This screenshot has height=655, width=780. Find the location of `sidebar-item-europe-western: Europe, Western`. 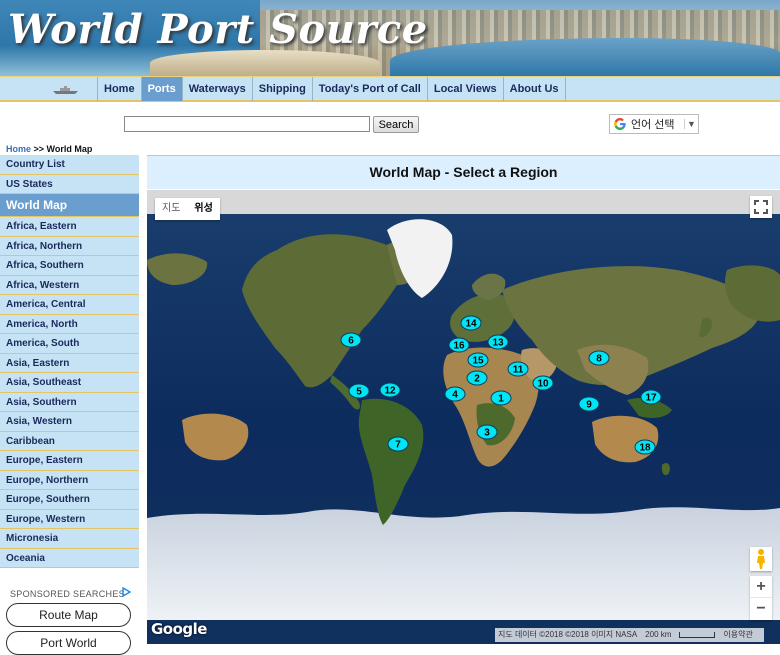

sidebar-item-europe-western: Europe, Western is located at coordinates (69, 519).